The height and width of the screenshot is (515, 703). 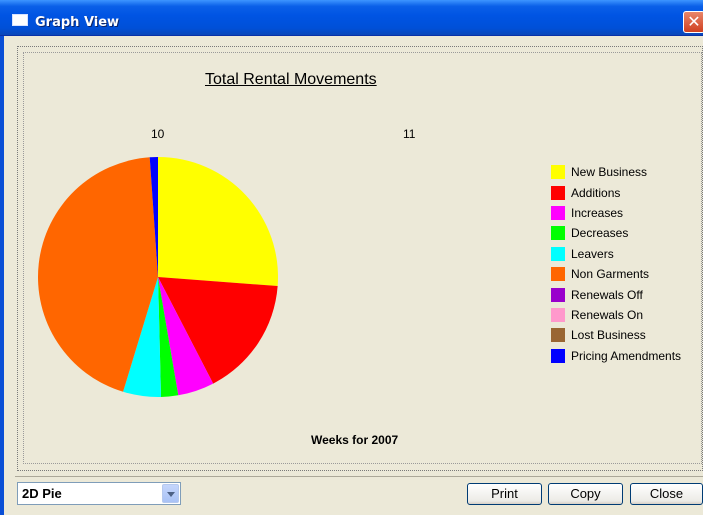 What do you see at coordinates (355, 440) in the screenshot?
I see `x-axis-label: Weeks for 2007` at bounding box center [355, 440].